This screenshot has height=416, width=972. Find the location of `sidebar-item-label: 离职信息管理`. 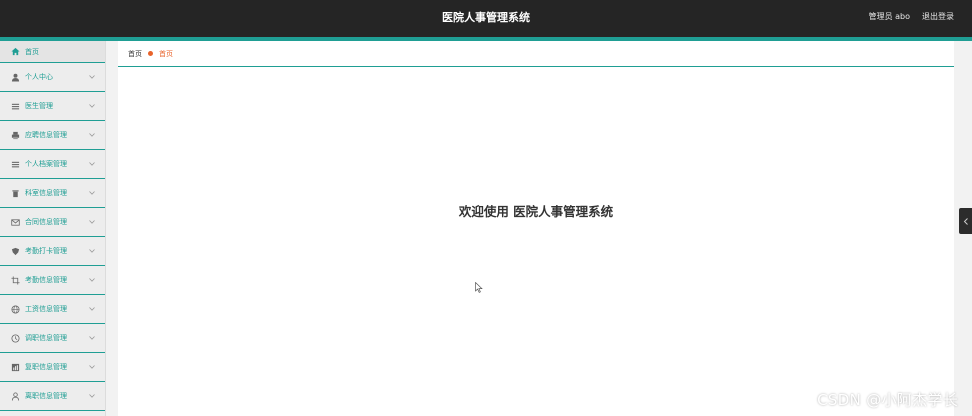

sidebar-item-label: 离职信息管理 is located at coordinates (46, 396).